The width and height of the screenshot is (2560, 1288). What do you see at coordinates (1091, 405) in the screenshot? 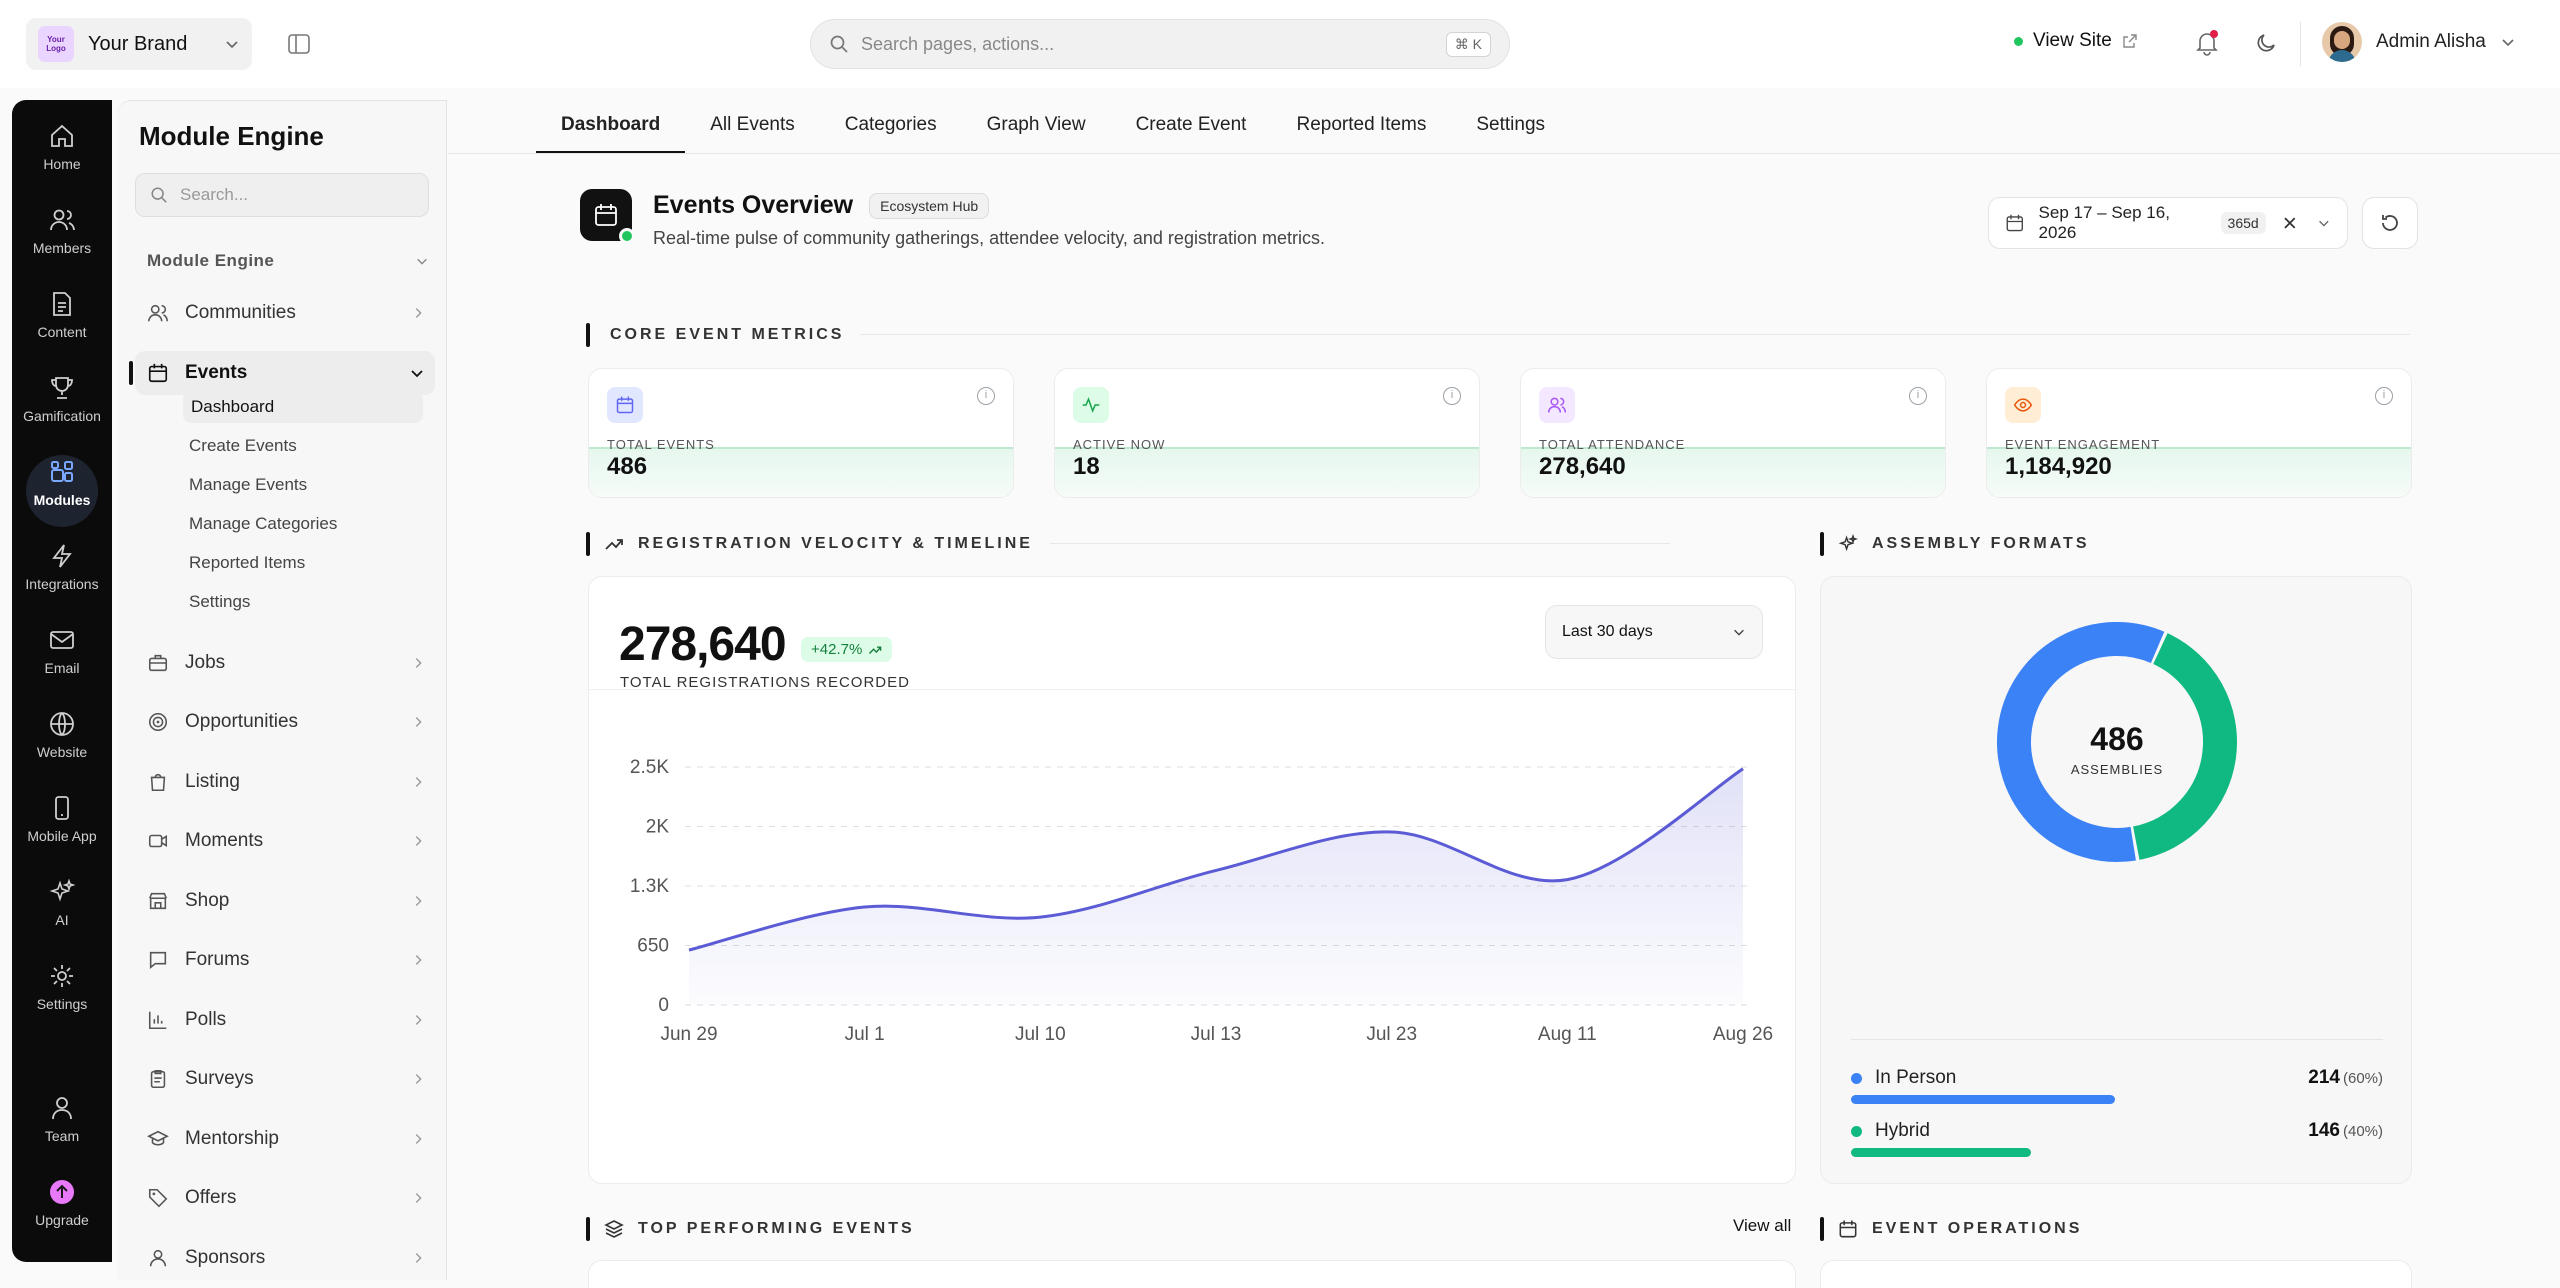
I see `activity-icon` at bounding box center [1091, 405].